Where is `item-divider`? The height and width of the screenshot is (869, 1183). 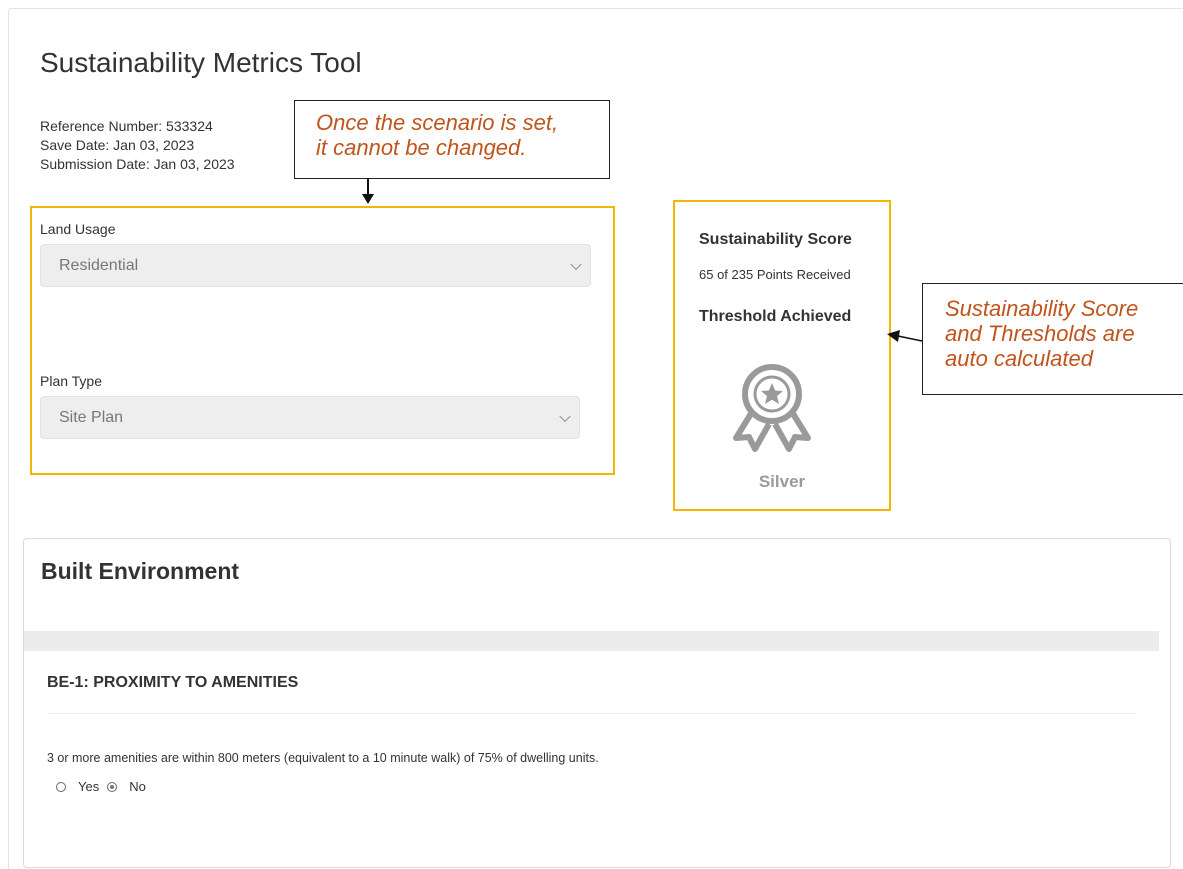 item-divider is located at coordinates (592, 713).